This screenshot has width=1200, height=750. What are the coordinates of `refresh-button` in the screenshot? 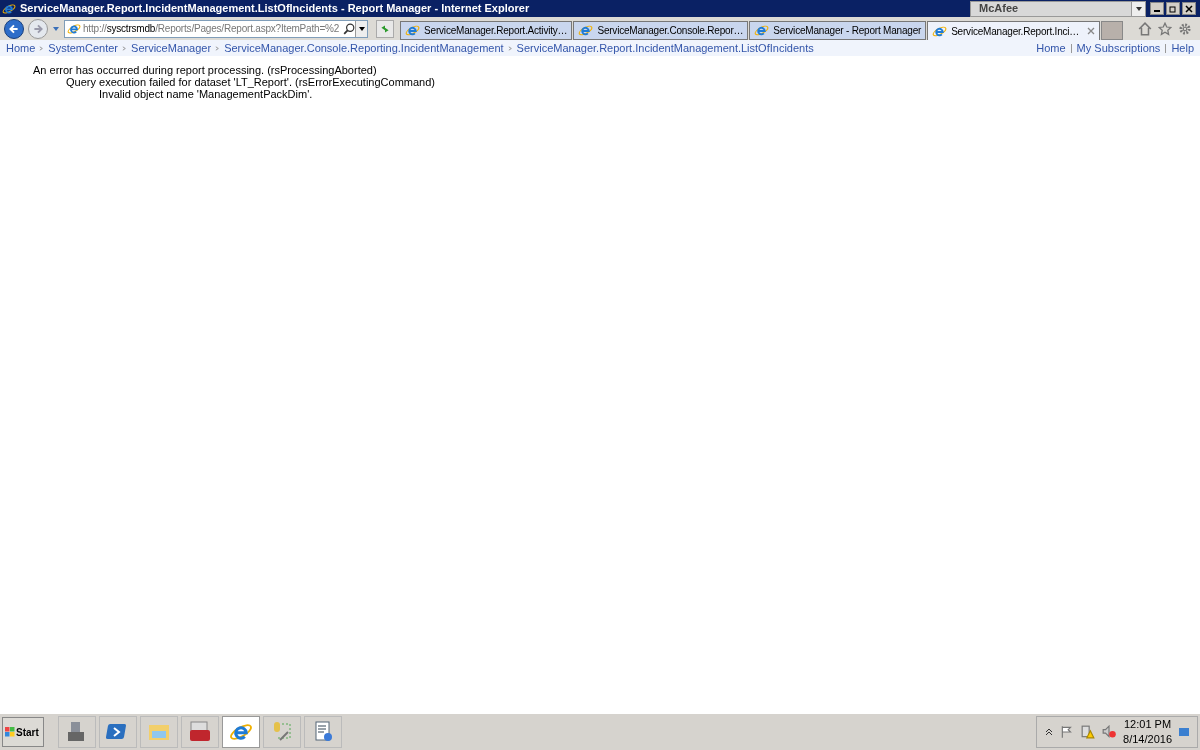 It's located at (385, 28).